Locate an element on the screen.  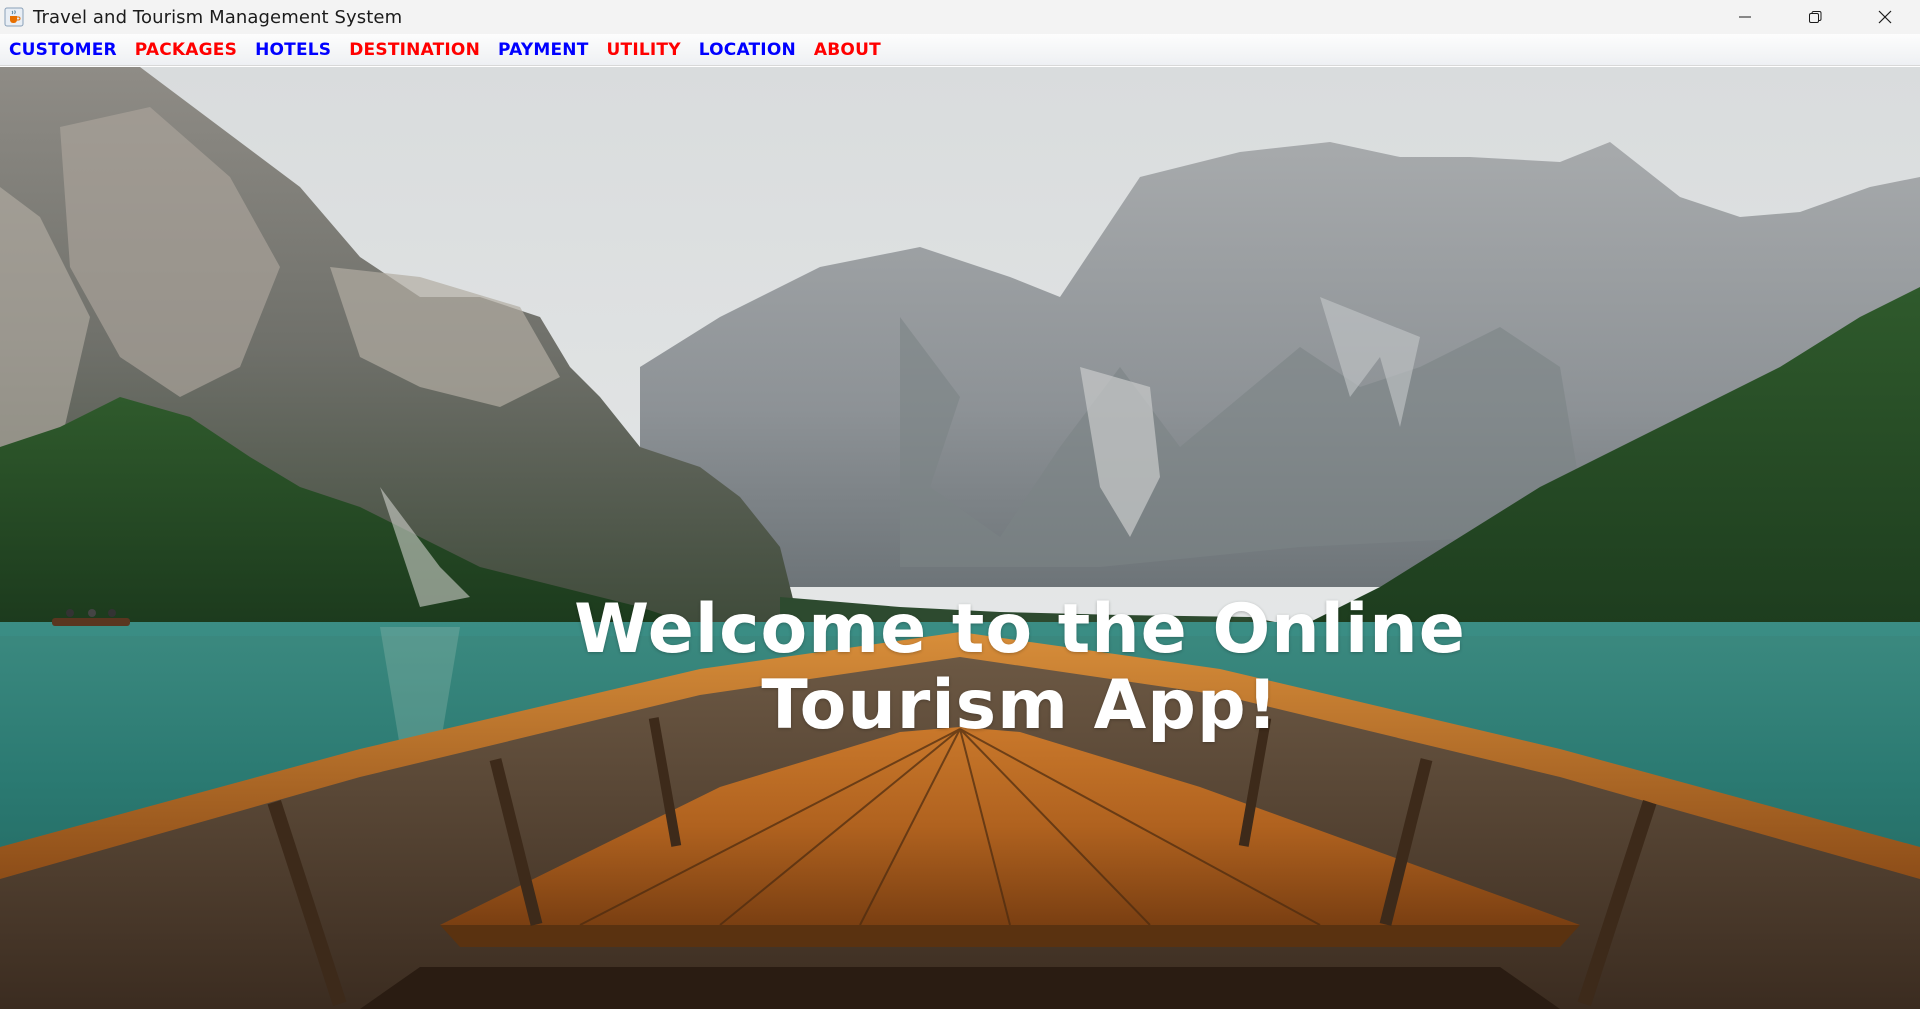
close-button is located at coordinates (1885, 17).